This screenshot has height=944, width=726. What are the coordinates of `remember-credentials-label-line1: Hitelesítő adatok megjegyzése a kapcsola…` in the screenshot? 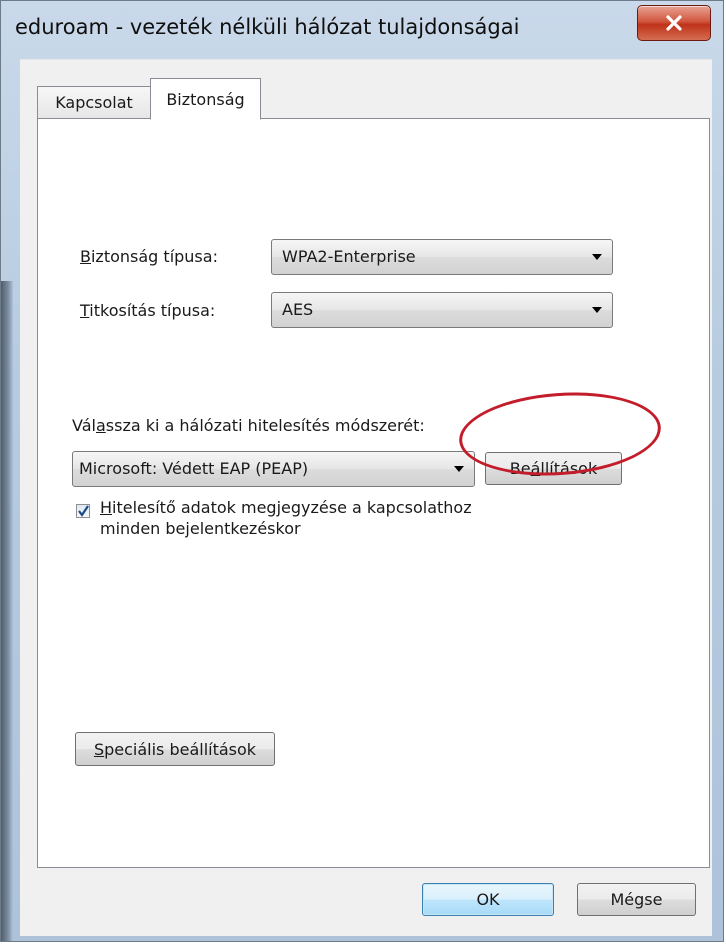 It's located at (286, 507).